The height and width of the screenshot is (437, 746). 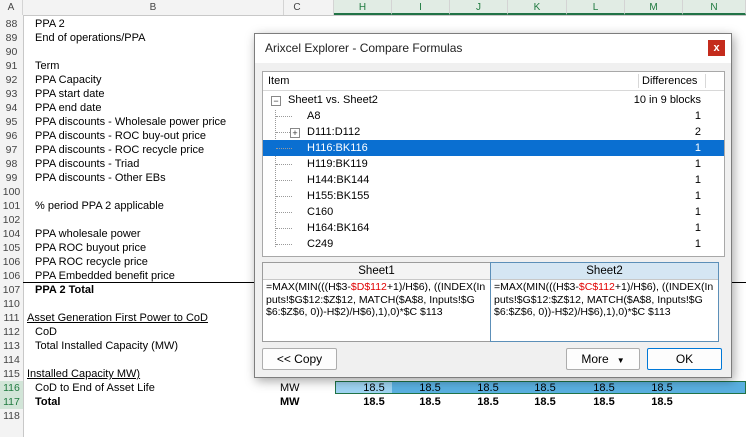 I want to click on row-number: 99, so click(x=11, y=178).